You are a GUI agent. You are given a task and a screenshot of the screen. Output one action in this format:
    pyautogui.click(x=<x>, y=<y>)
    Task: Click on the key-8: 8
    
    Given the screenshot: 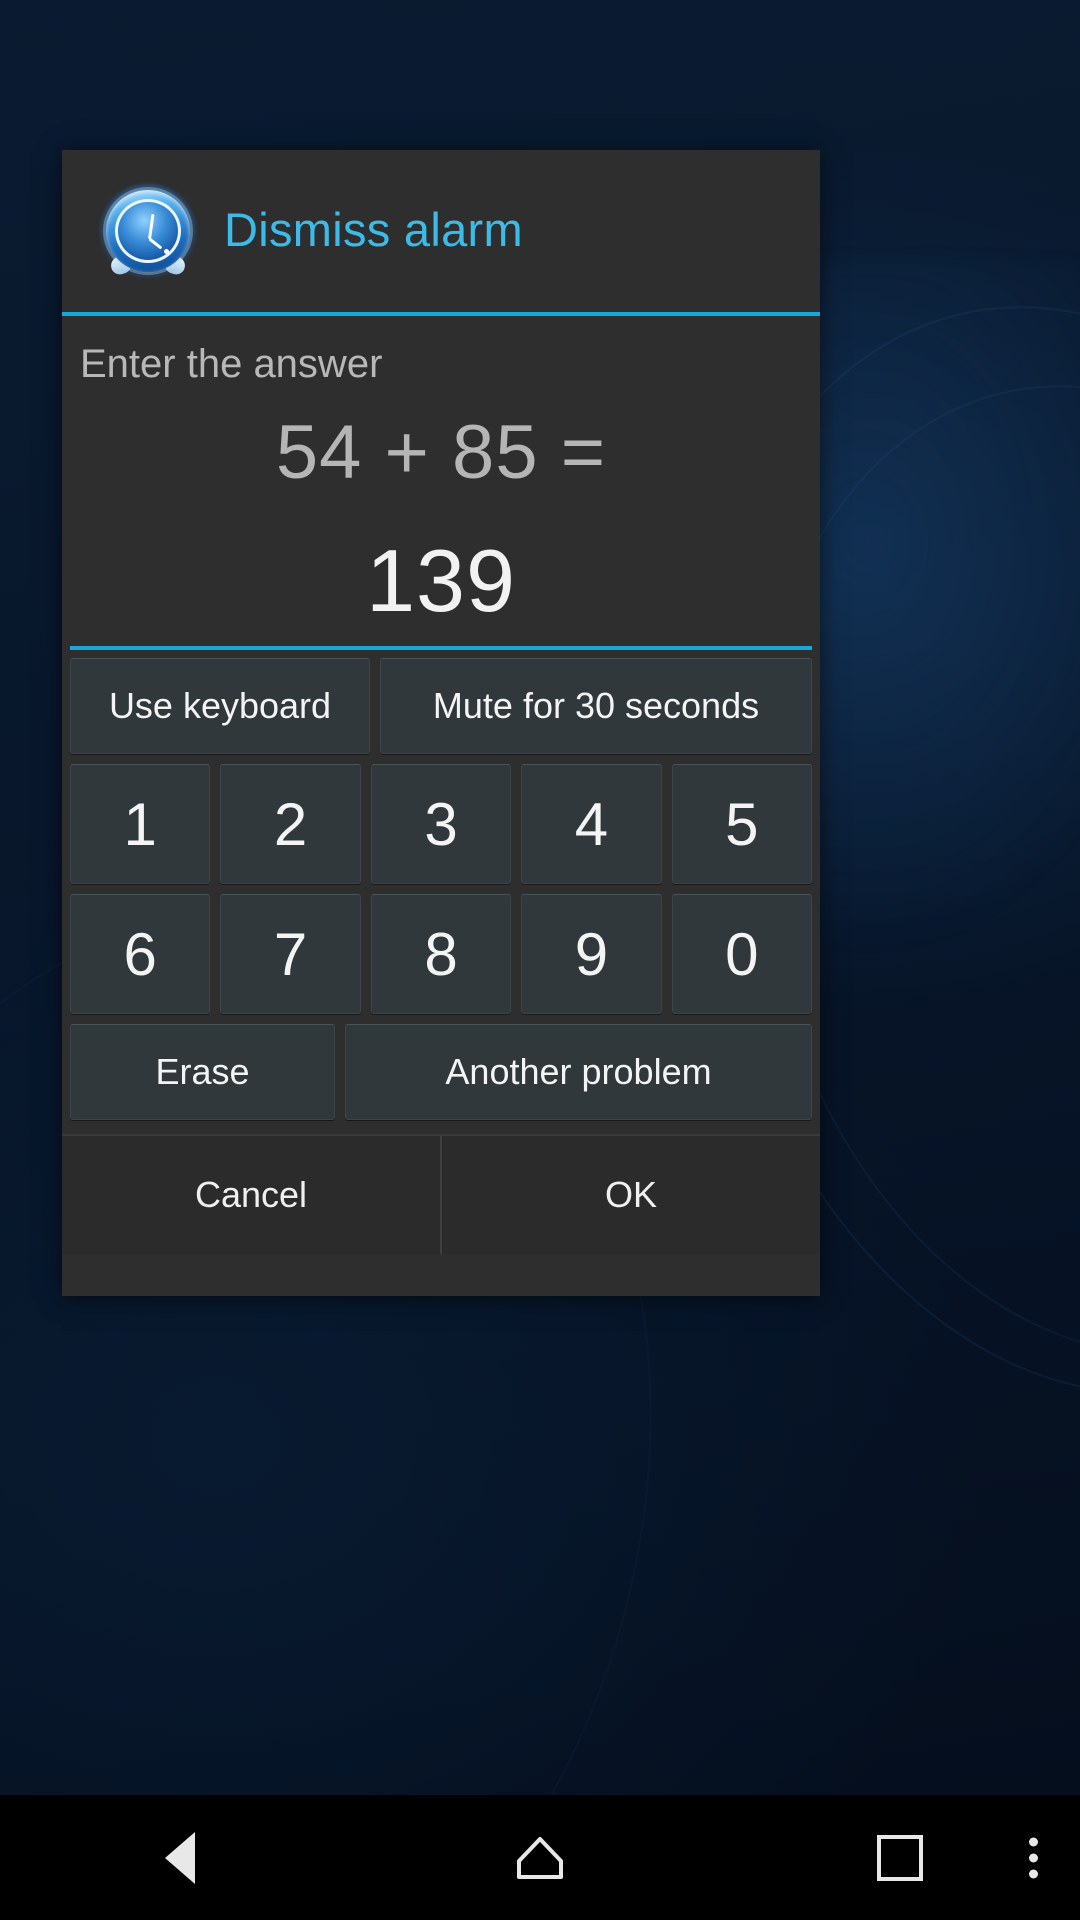 What is the action you would take?
    pyautogui.click(x=441, y=954)
    